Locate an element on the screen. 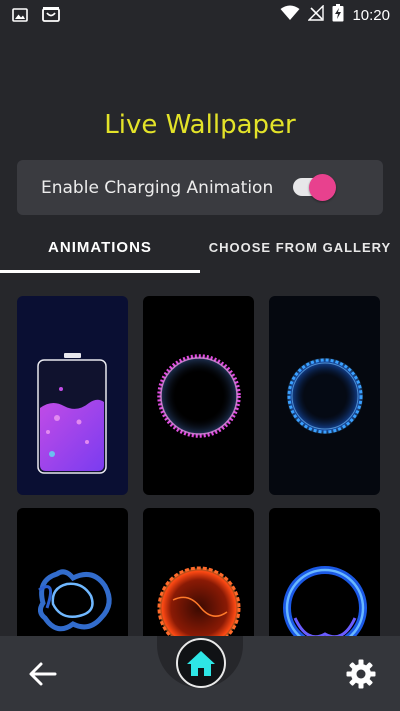 The image size is (400, 711). back-arrow-icon is located at coordinates (43, 674).